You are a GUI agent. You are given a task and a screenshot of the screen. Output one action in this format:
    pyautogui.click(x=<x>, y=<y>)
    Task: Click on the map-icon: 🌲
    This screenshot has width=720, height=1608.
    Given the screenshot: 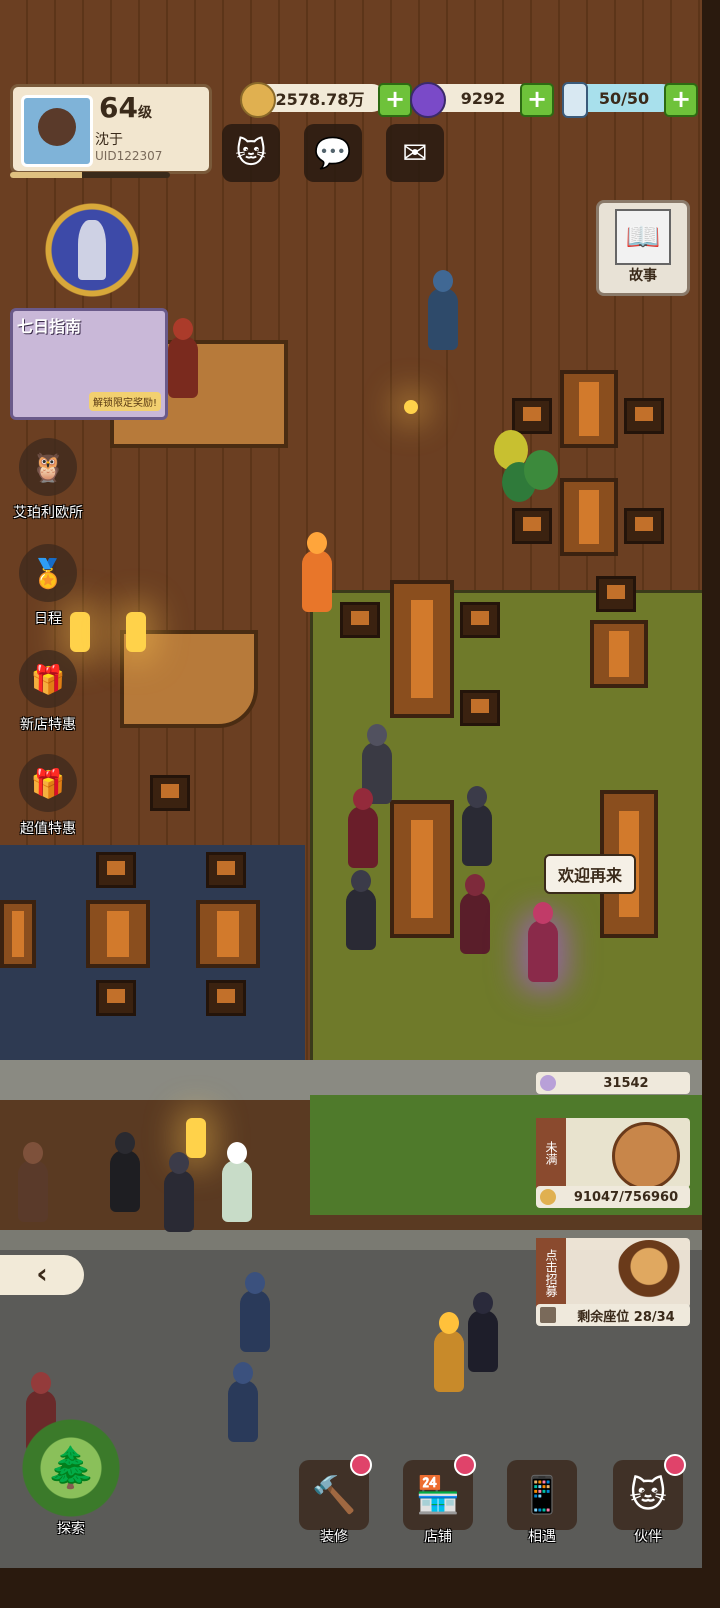 What is the action you would take?
    pyautogui.click(x=71, y=1468)
    